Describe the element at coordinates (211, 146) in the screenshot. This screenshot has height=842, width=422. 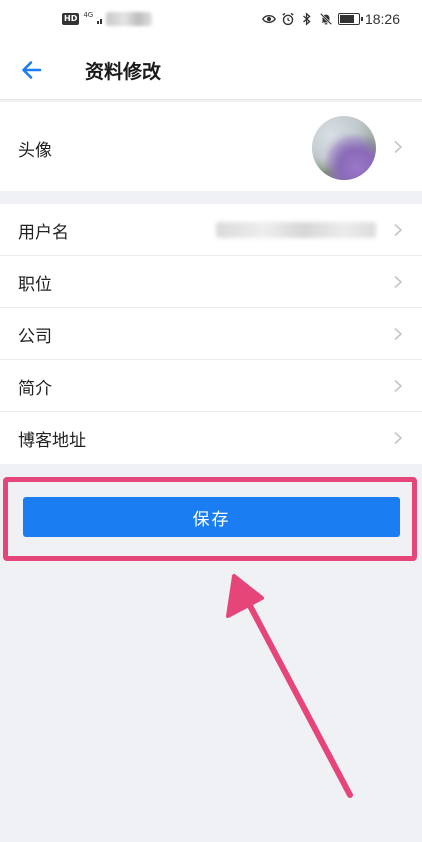
I see `avatar-row: 头像` at that location.